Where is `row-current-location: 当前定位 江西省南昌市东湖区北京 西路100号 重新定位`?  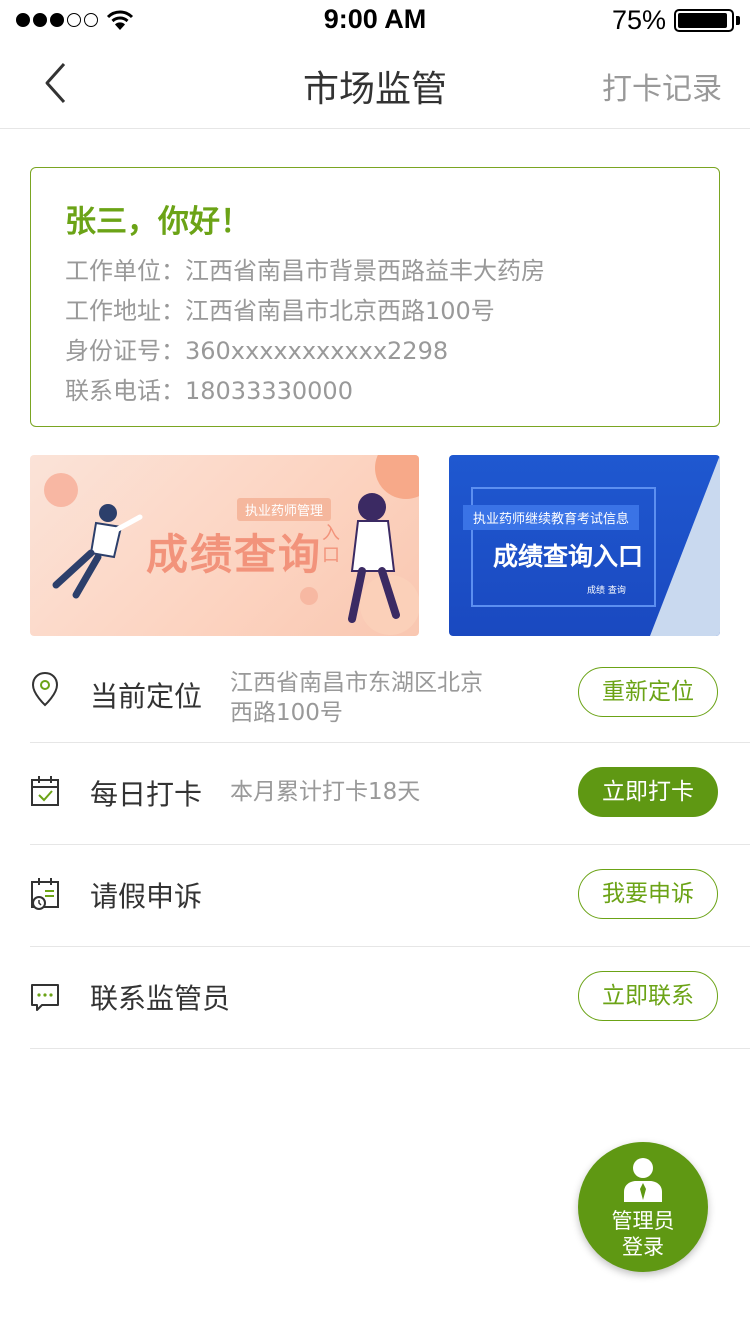 row-current-location: 当前定位 江西省南昌市东湖区北京 西路100号 重新定位 is located at coordinates (390, 692).